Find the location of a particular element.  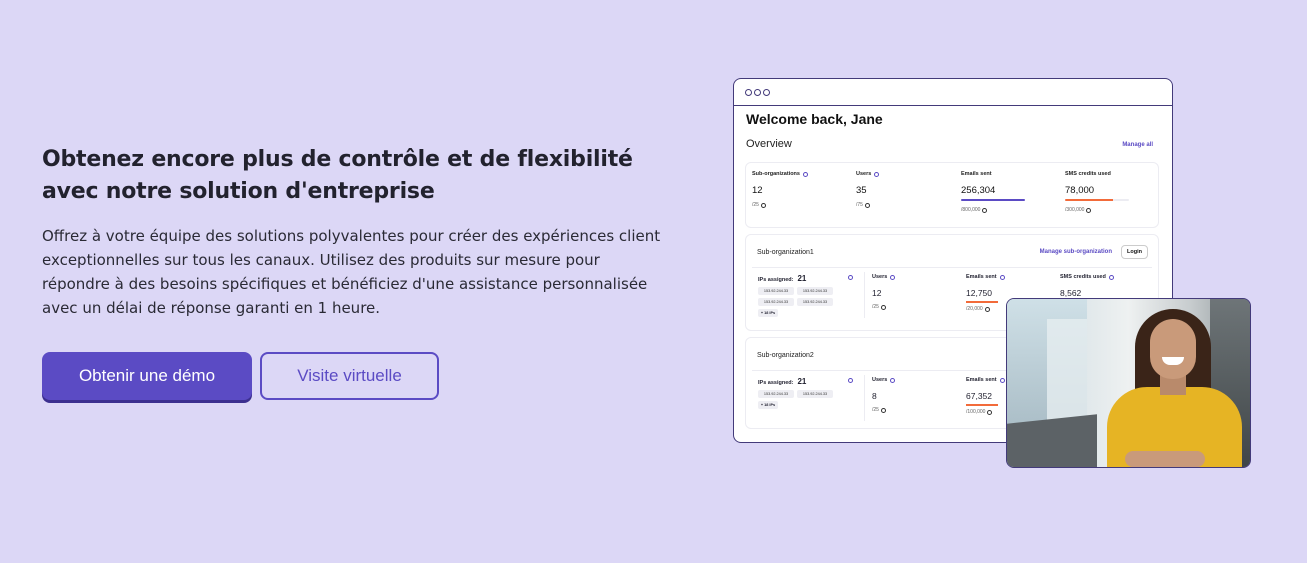

photo-background is located at coordinates (1067, 374).